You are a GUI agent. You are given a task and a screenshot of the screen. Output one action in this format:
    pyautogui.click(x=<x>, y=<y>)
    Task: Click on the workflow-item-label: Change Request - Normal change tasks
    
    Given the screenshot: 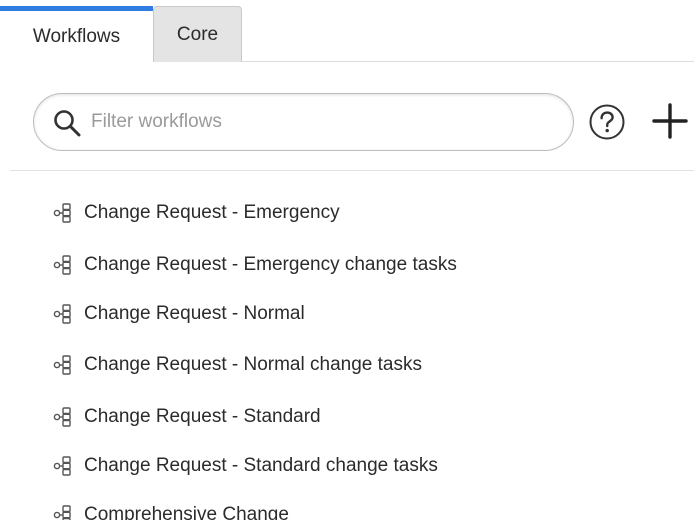 What is the action you would take?
    pyautogui.click(x=253, y=364)
    